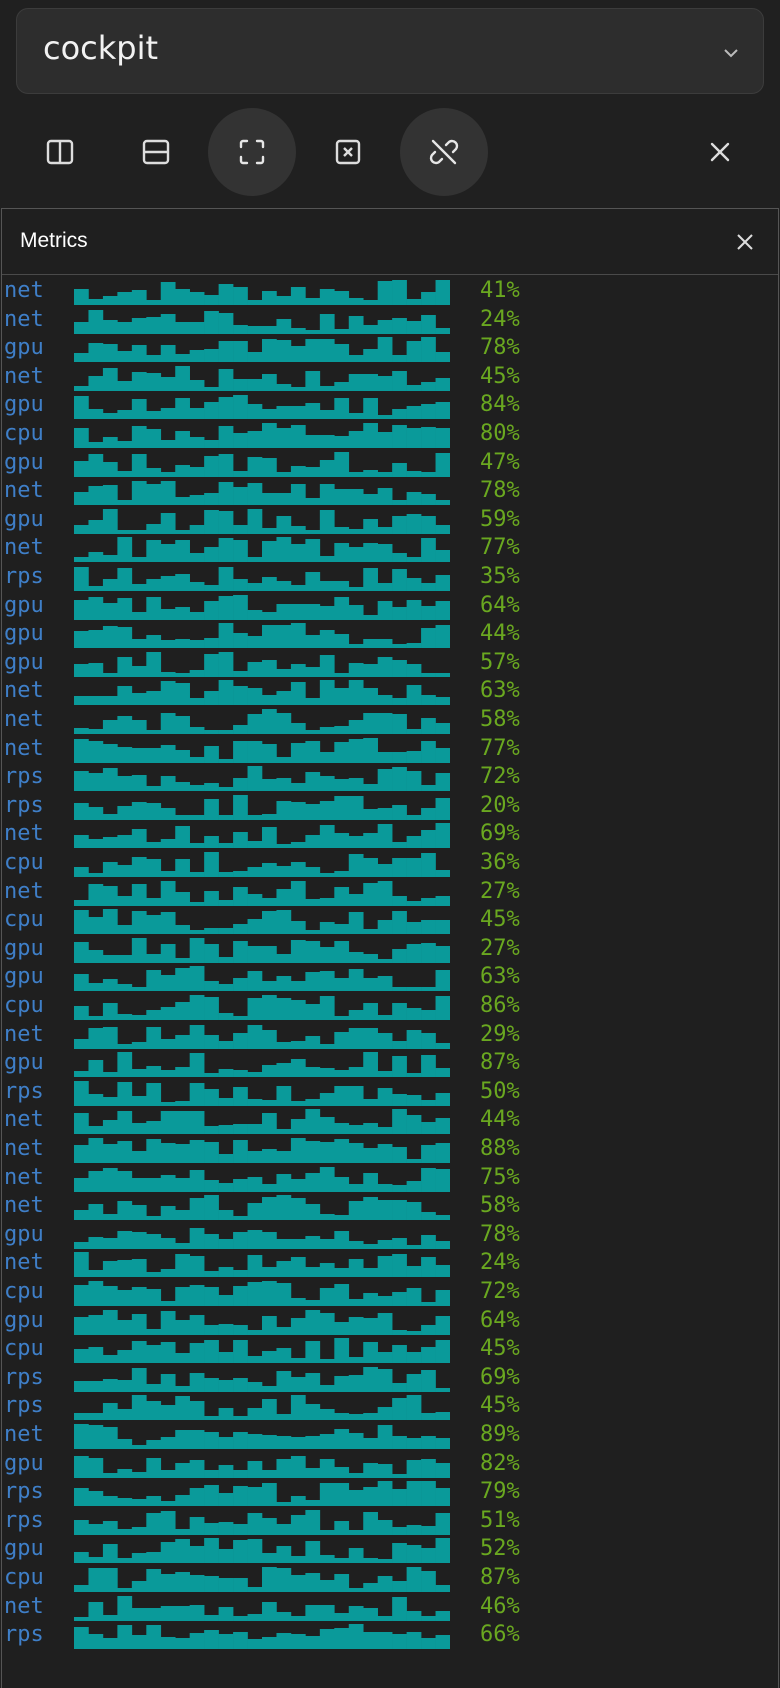 This screenshot has width=780, height=1688. What do you see at coordinates (24, 777) in the screenshot?
I see `metric-name: rps` at bounding box center [24, 777].